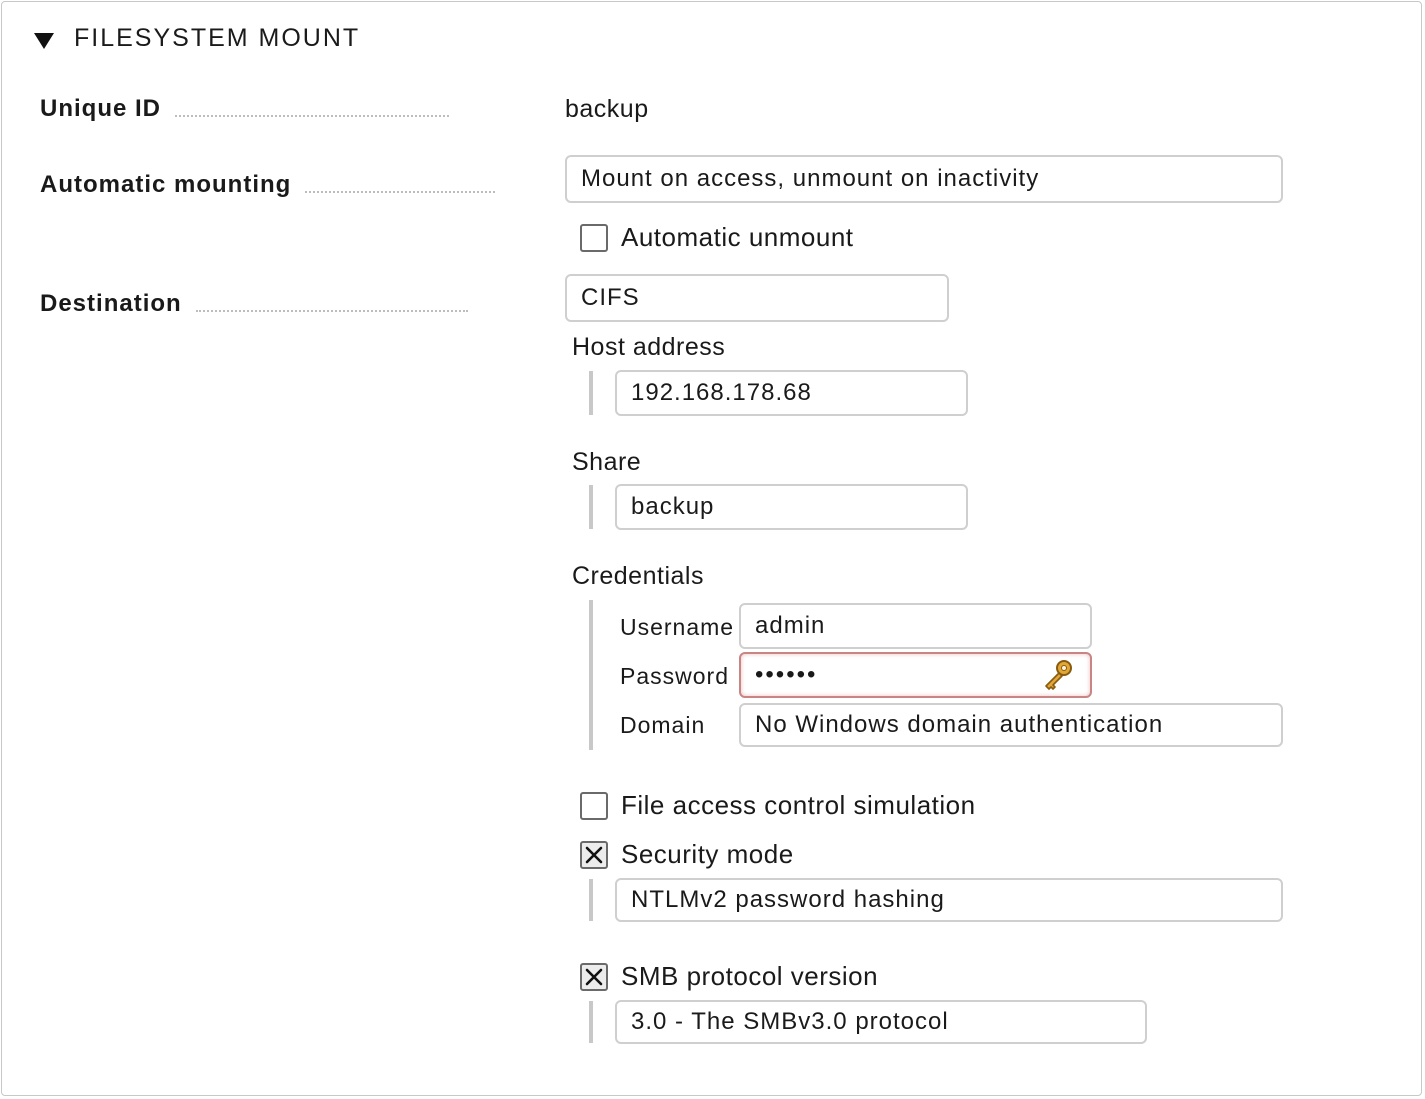 Image resolution: width=1425 pixels, height=1099 pixels. I want to click on file-access-control-label: File access control simulation, so click(798, 805).